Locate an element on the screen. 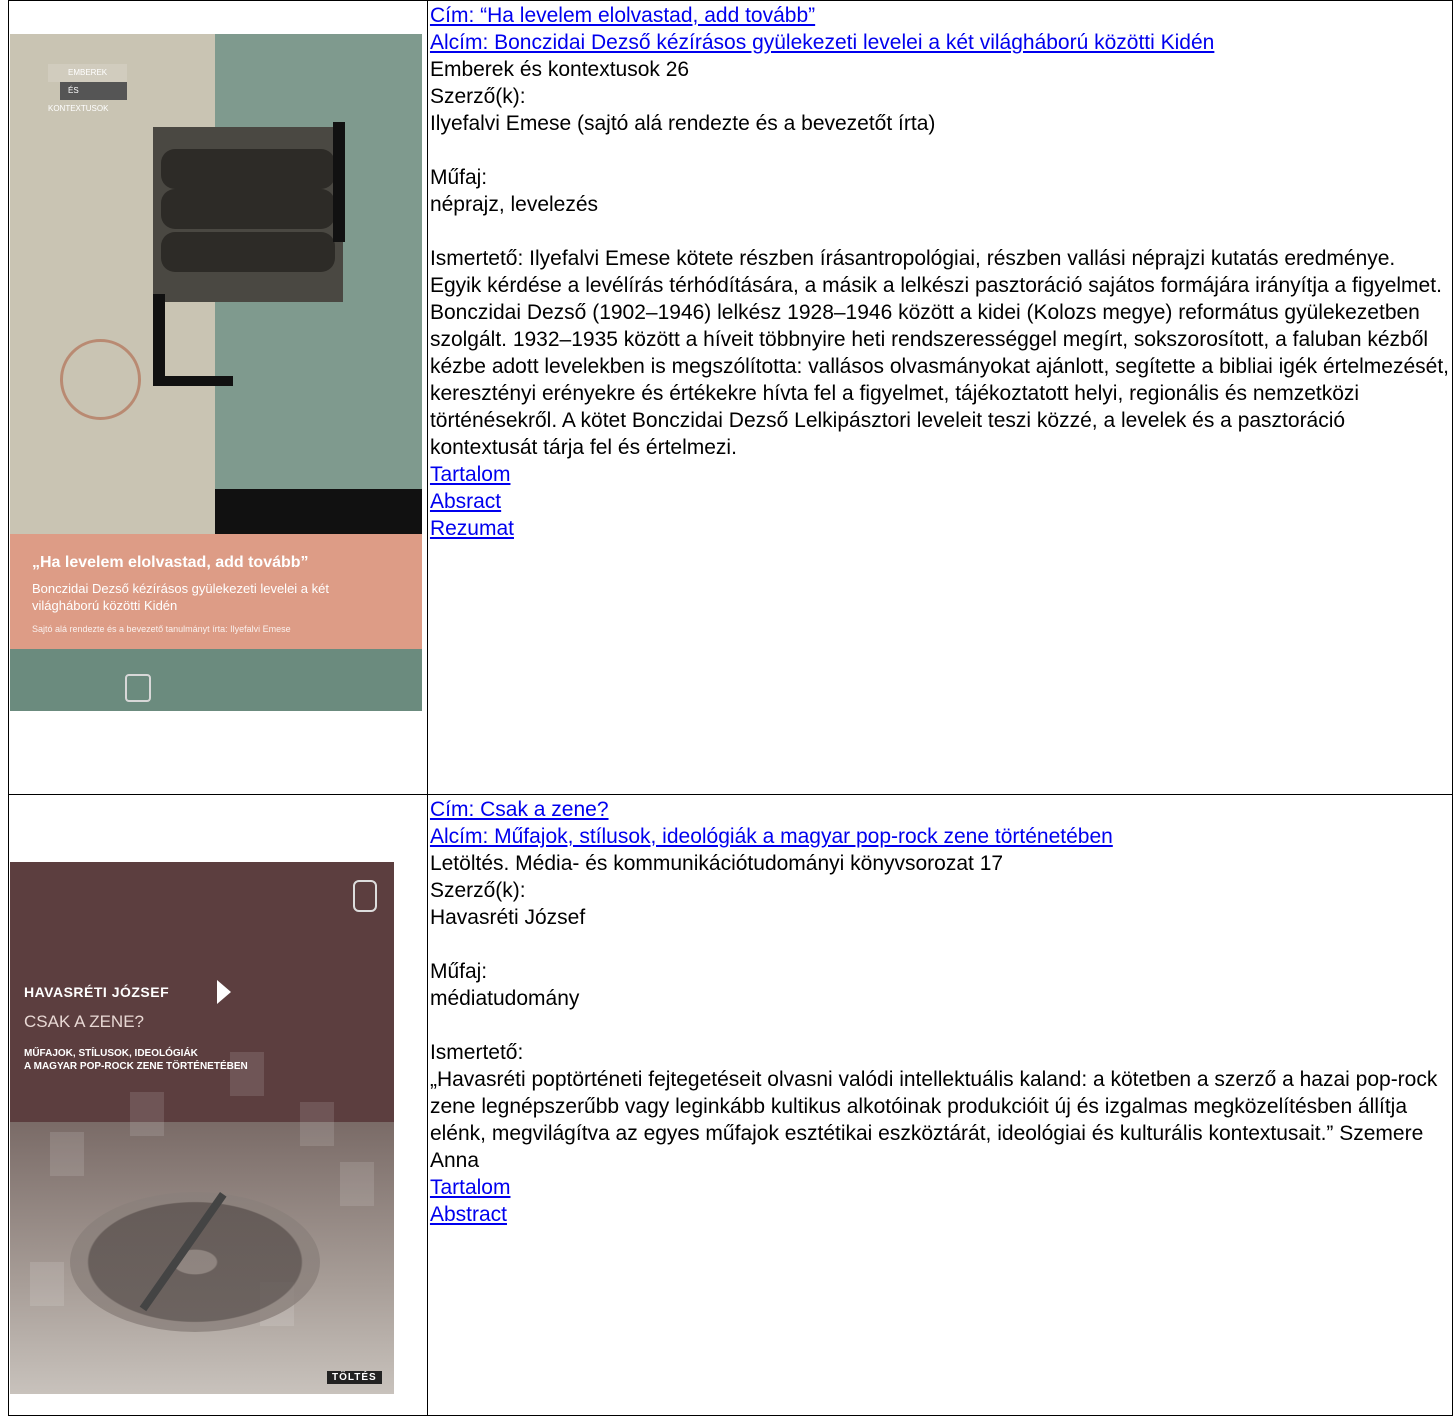 Image resolution: width=1453 pixels, height=1416 pixels. cover-black-block is located at coordinates (318, 511).